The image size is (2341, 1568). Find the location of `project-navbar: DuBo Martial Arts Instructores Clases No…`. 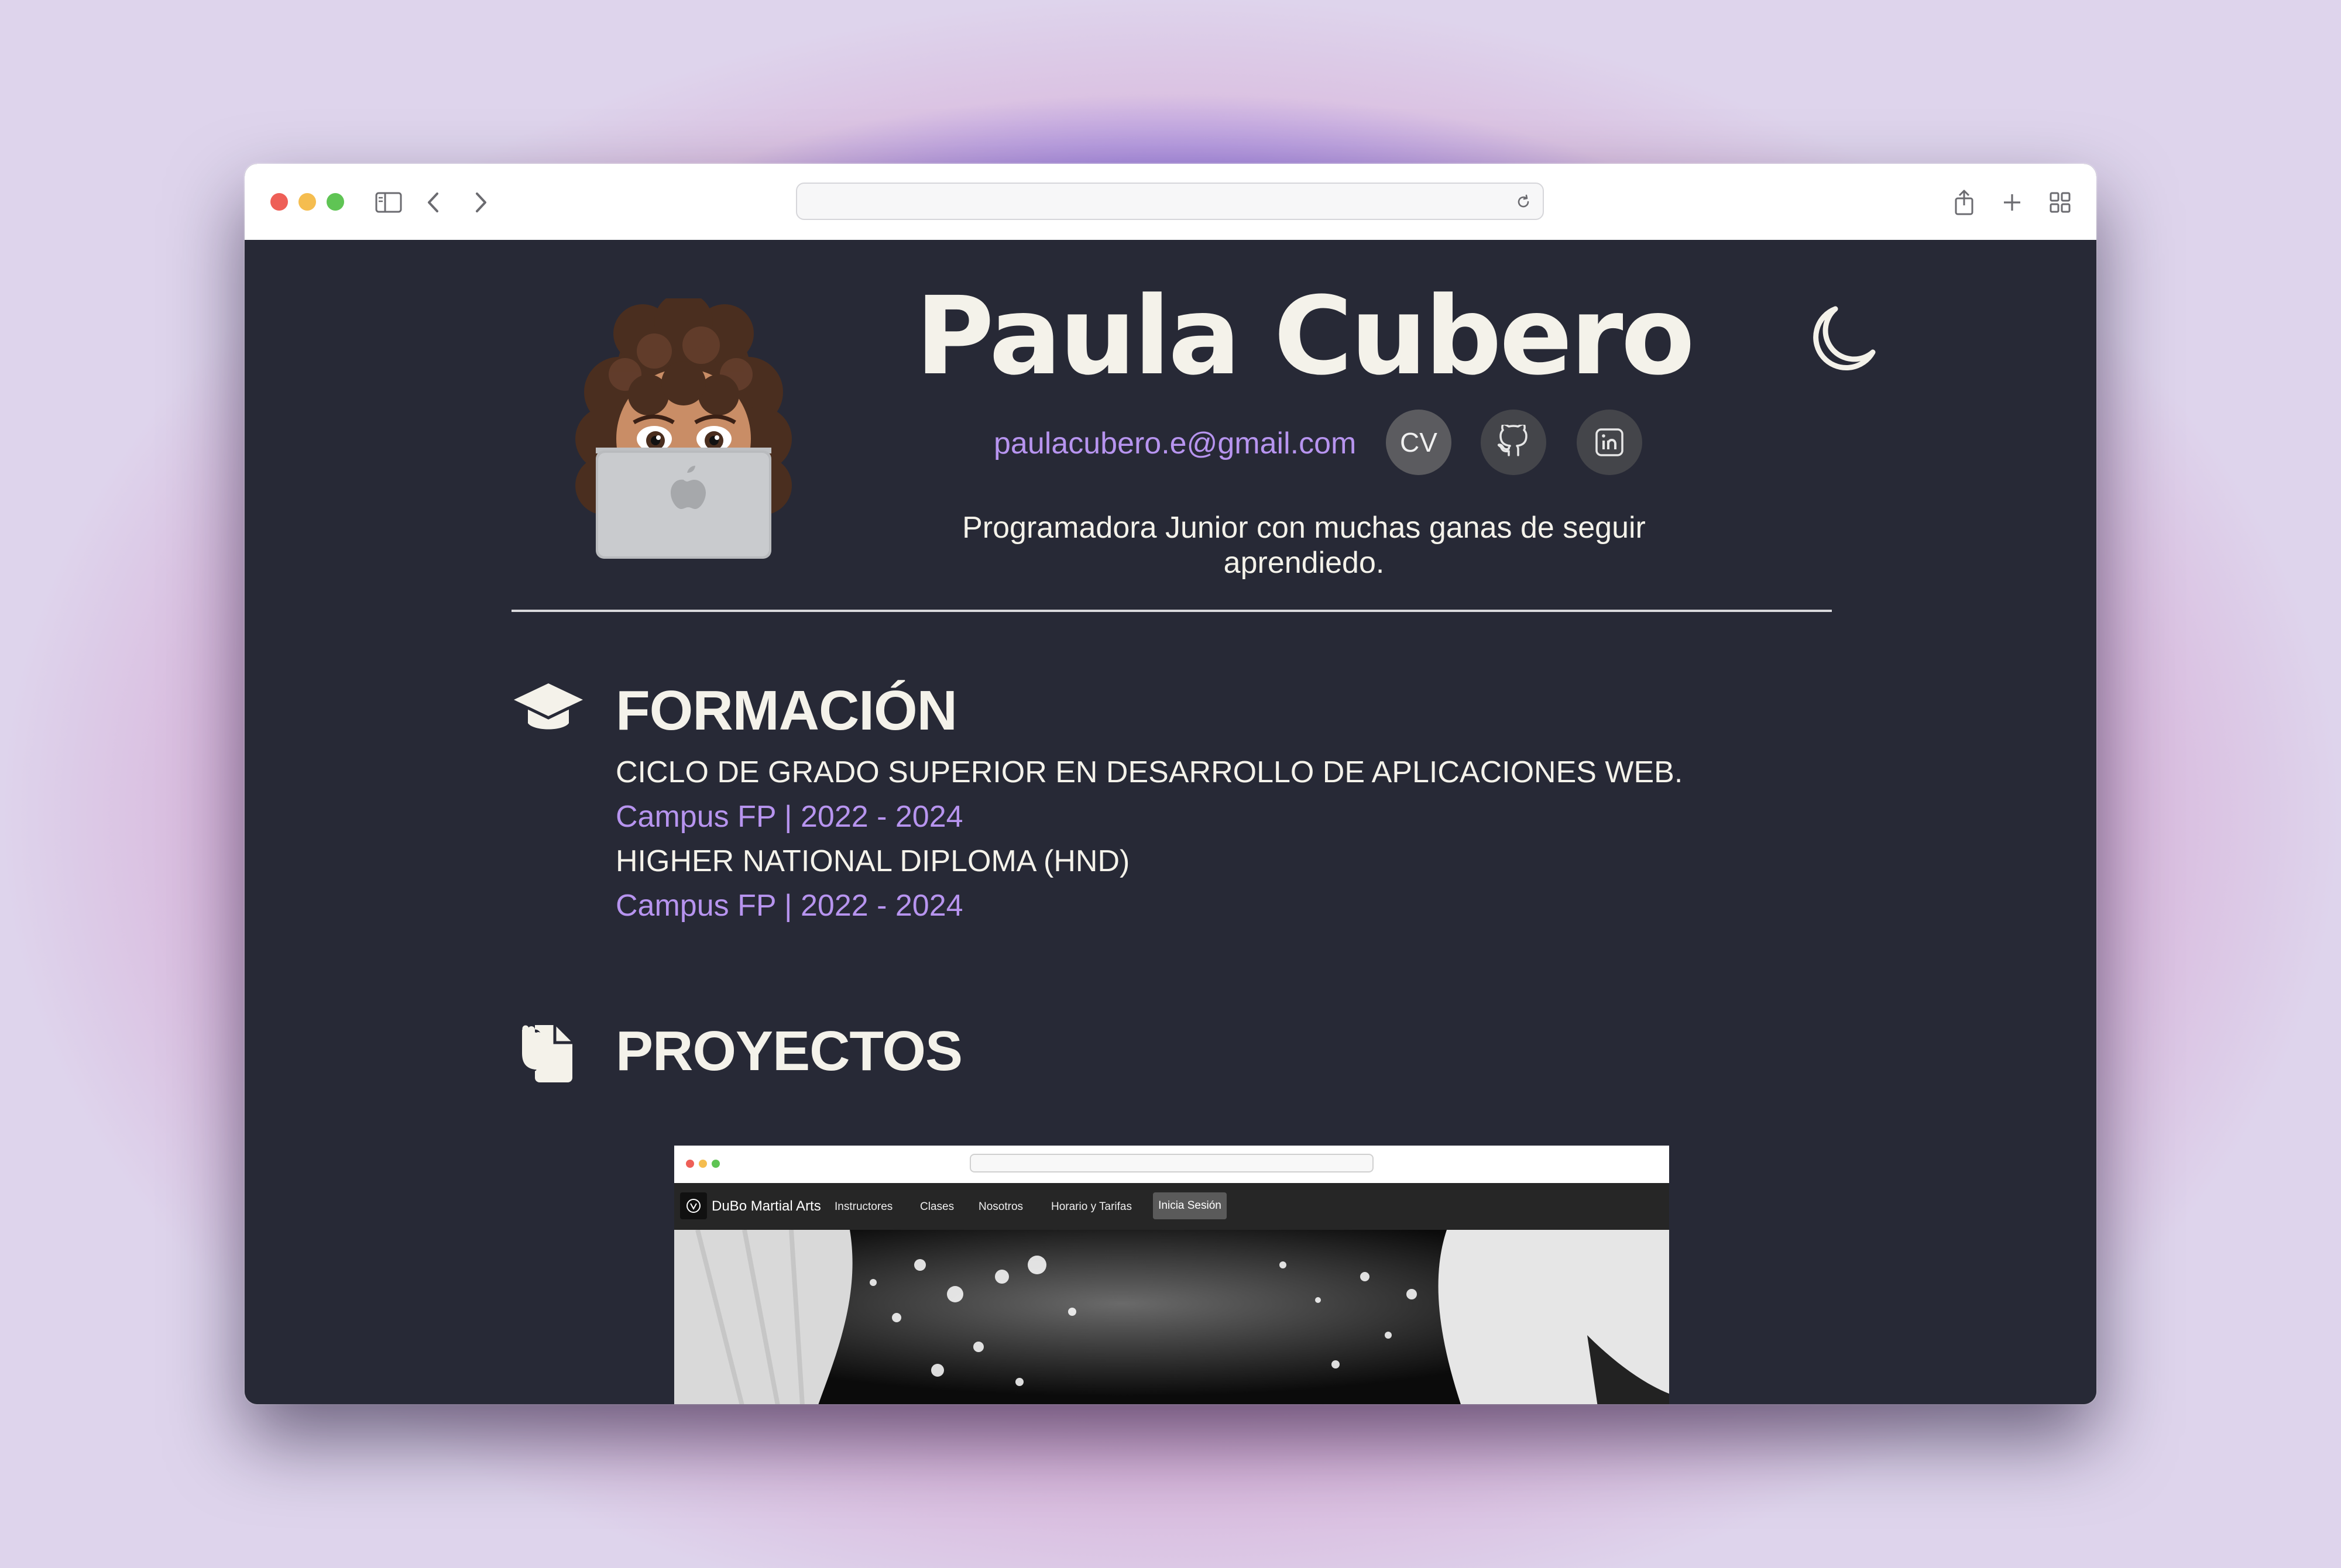

project-navbar: DuBo Martial Arts Instructores Clases No… is located at coordinates (1172, 1207).